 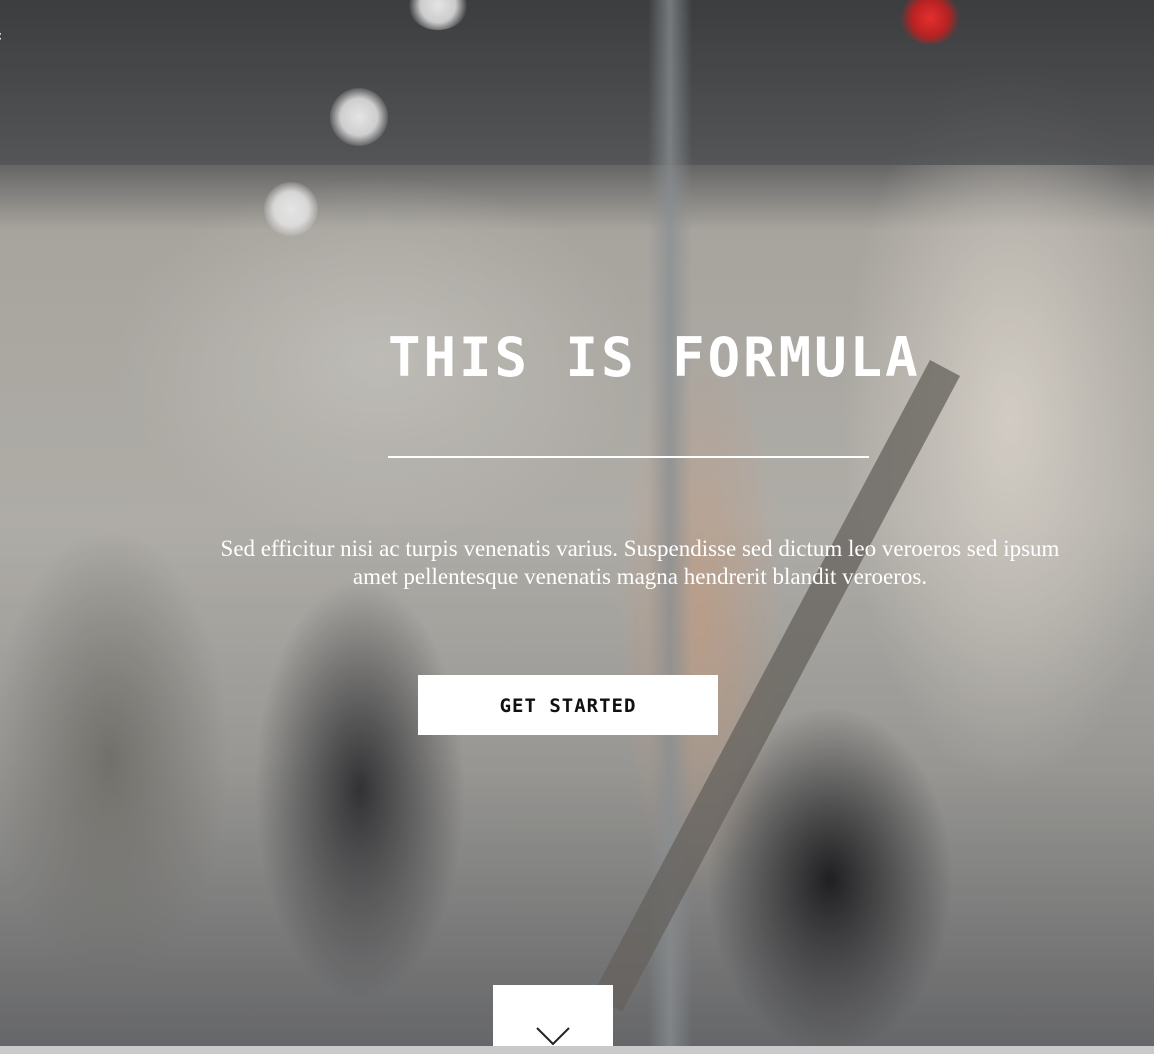 What do you see at coordinates (654, 357) in the screenshot?
I see `page-title: THIS IS FORMULA` at bounding box center [654, 357].